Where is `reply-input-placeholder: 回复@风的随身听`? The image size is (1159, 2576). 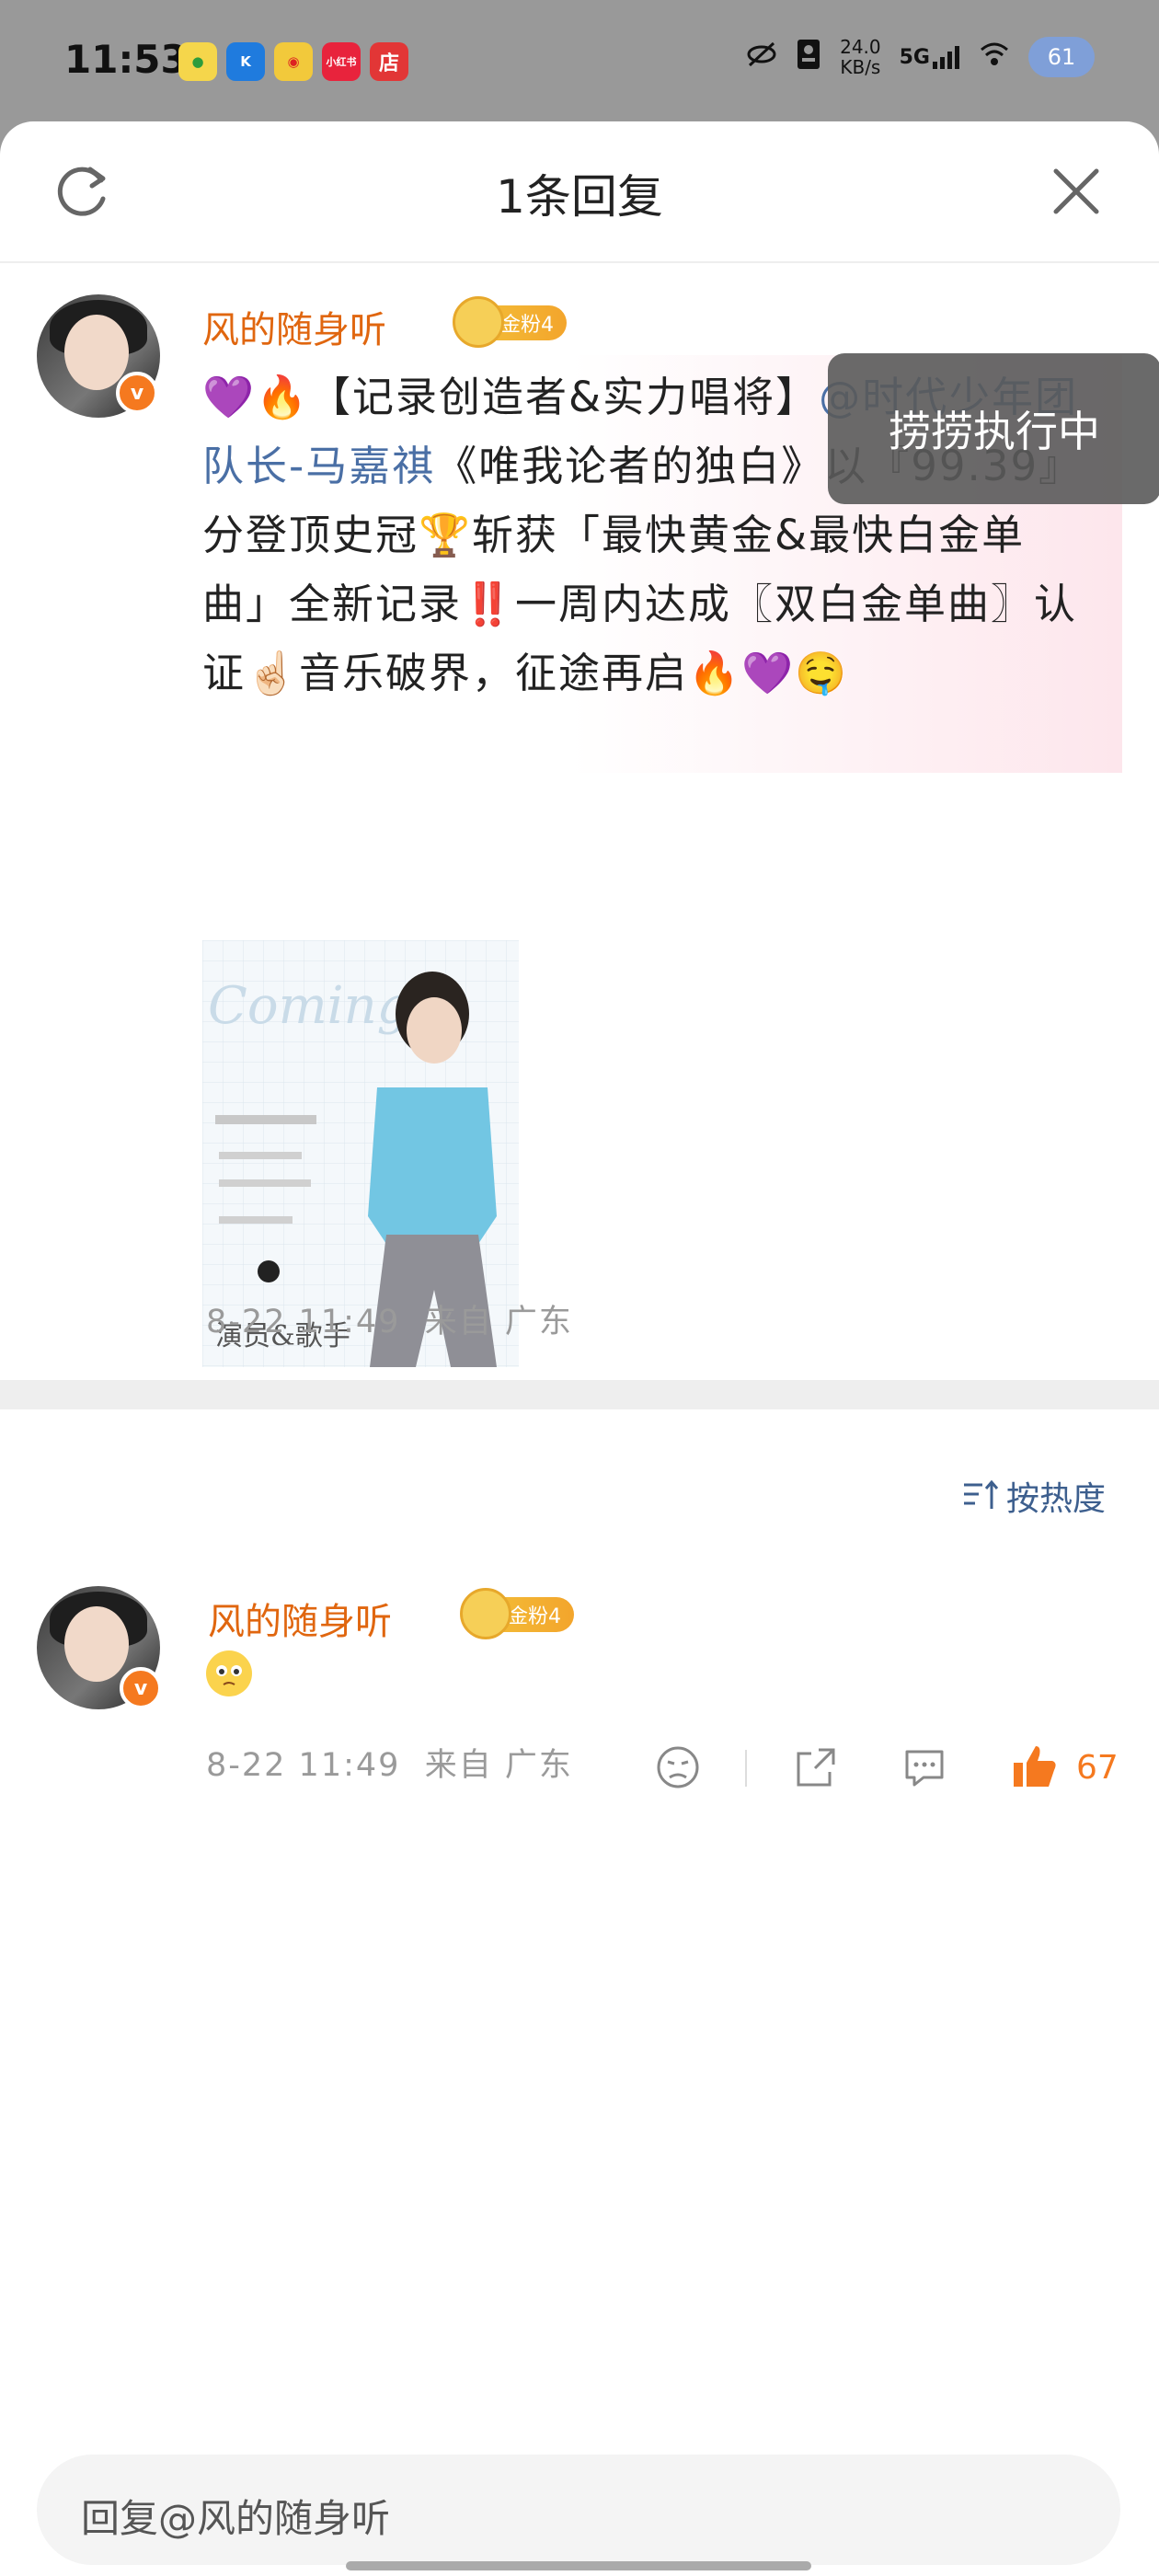 reply-input-placeholder: 回复@风的随身听 is located at coordinates (236, 2518).